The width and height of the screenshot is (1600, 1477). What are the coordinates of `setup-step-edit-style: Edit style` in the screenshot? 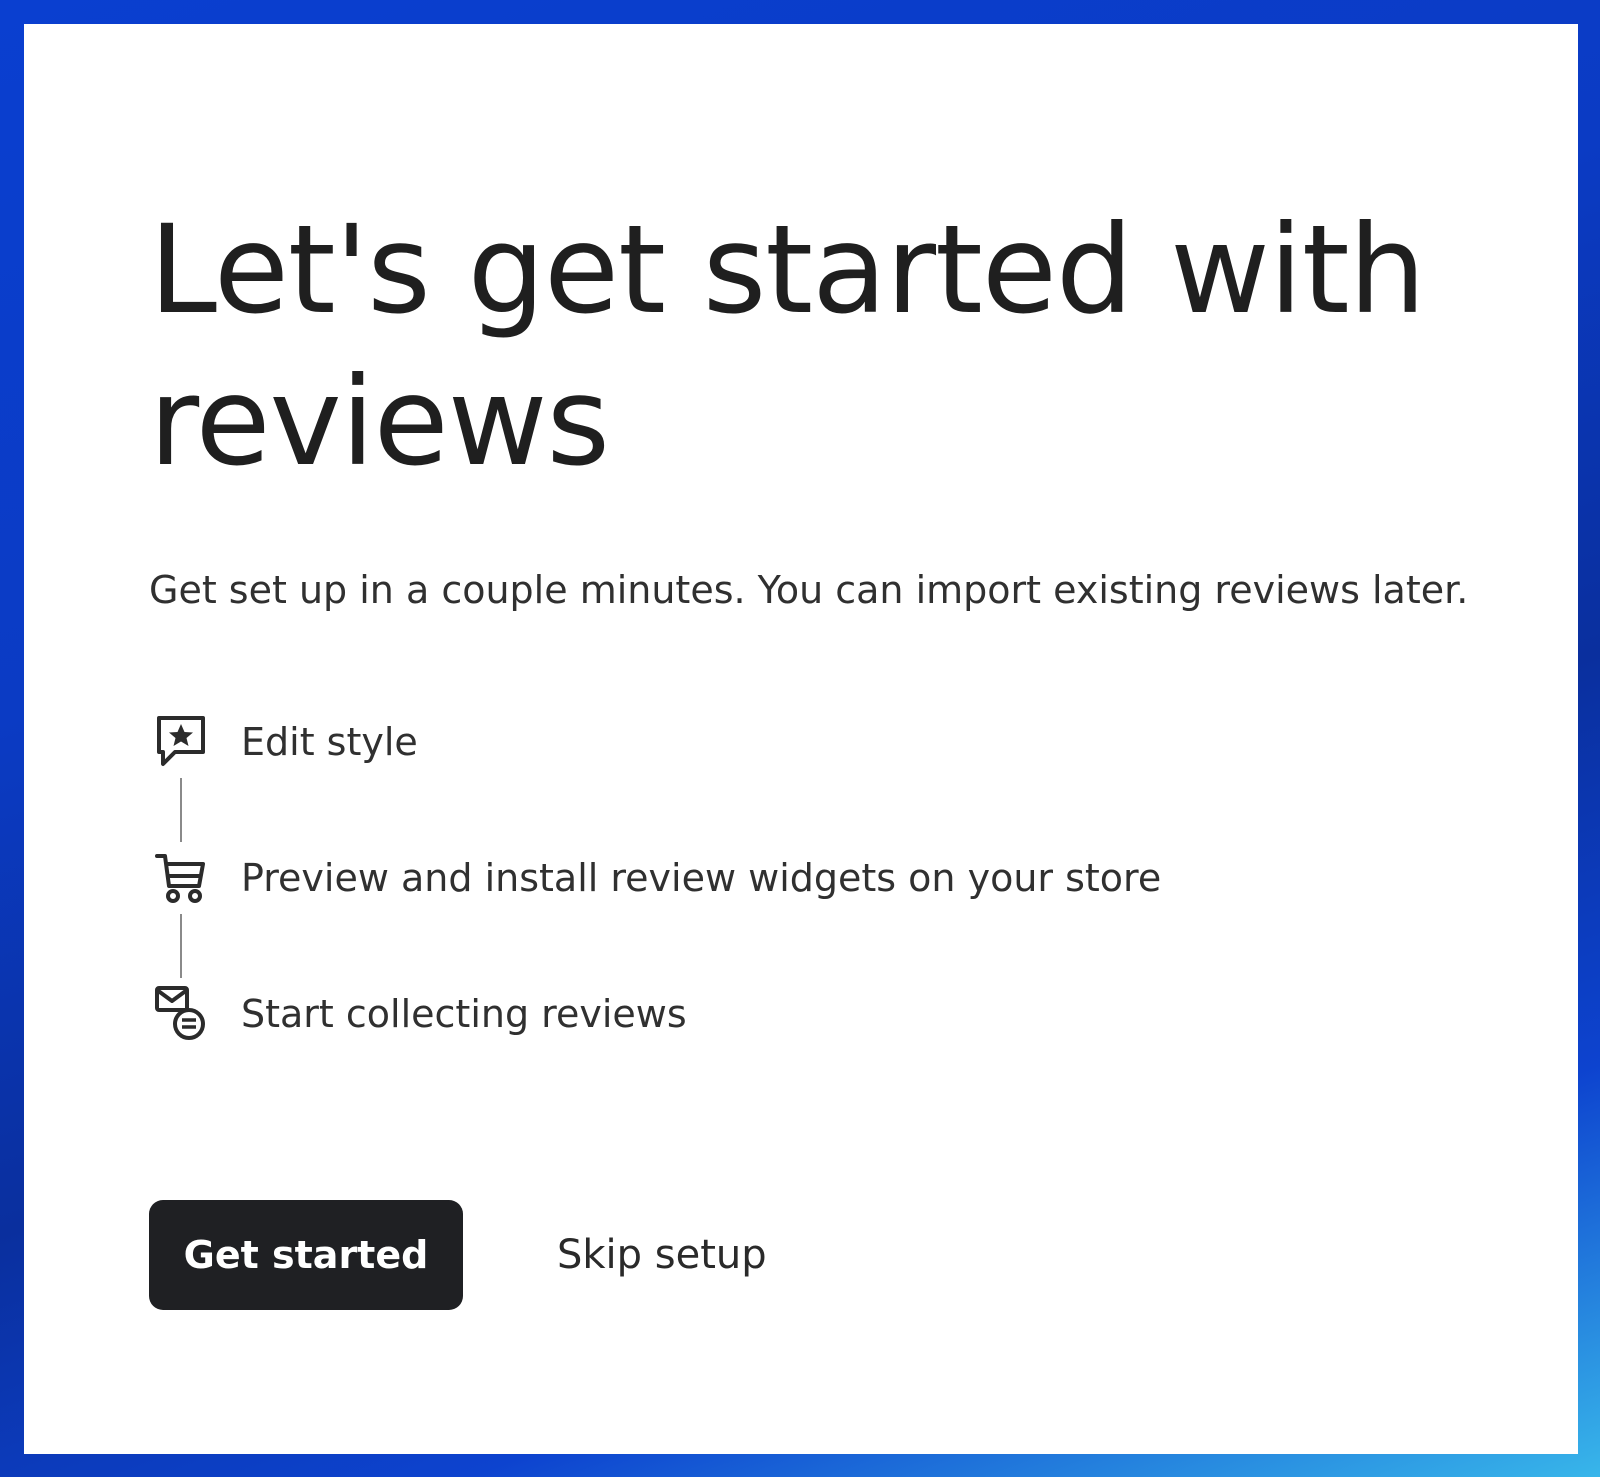 It's located at (749, 780).